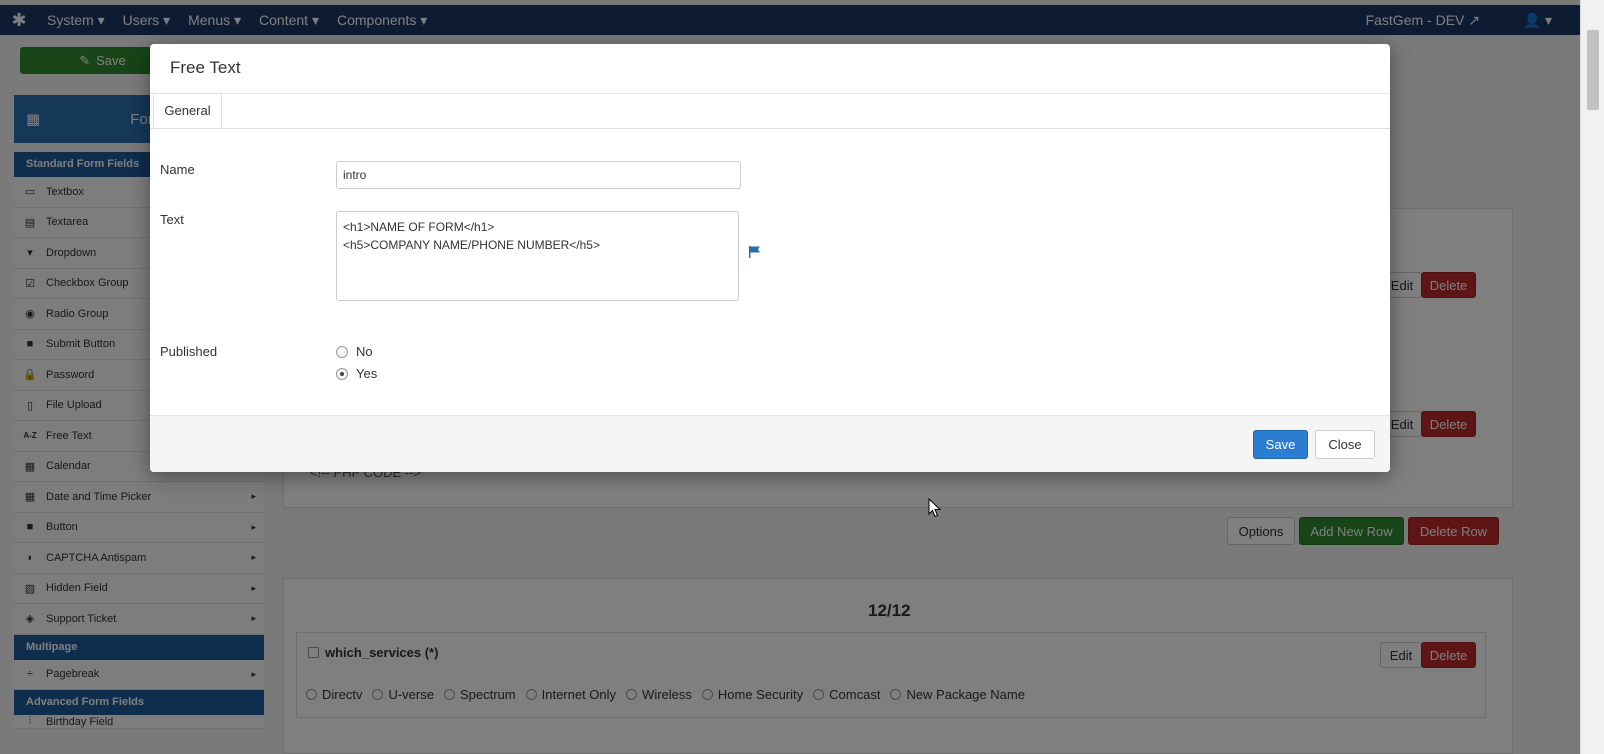 The width and height of the screenshot is (1604, 754). Describe the element at coordinates (367, 373) in the screenshot. I see `radio-label-yes: Yes` at that location.